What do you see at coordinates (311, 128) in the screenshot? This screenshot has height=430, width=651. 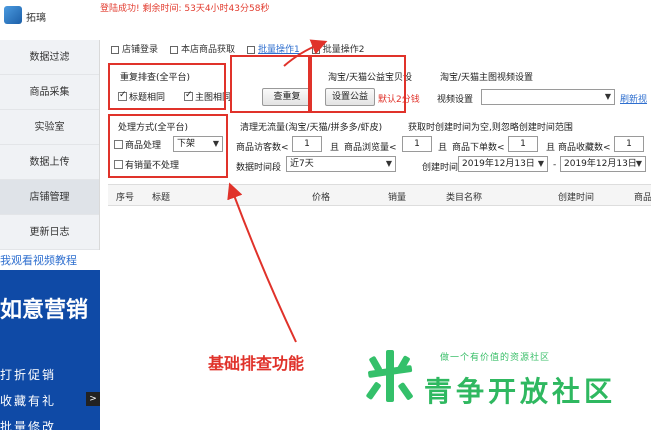 I see `cleanup-title: 清理无流量(淘宝/天猫/拼多多/虾皮)` at bounding box center [311, 128].